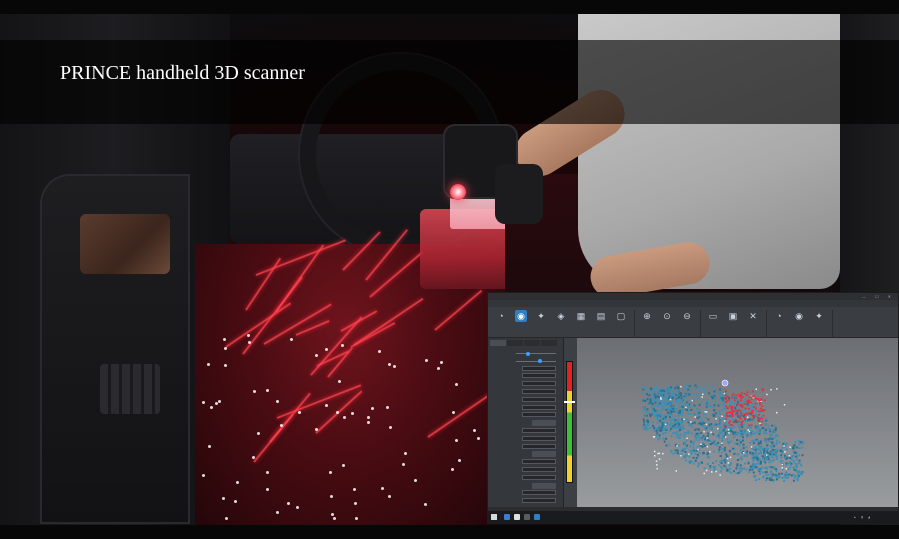 Image resolution: width=899 pixels, height=539 pixels. I want to click on marker-tool: ◈, so click(561, 321).